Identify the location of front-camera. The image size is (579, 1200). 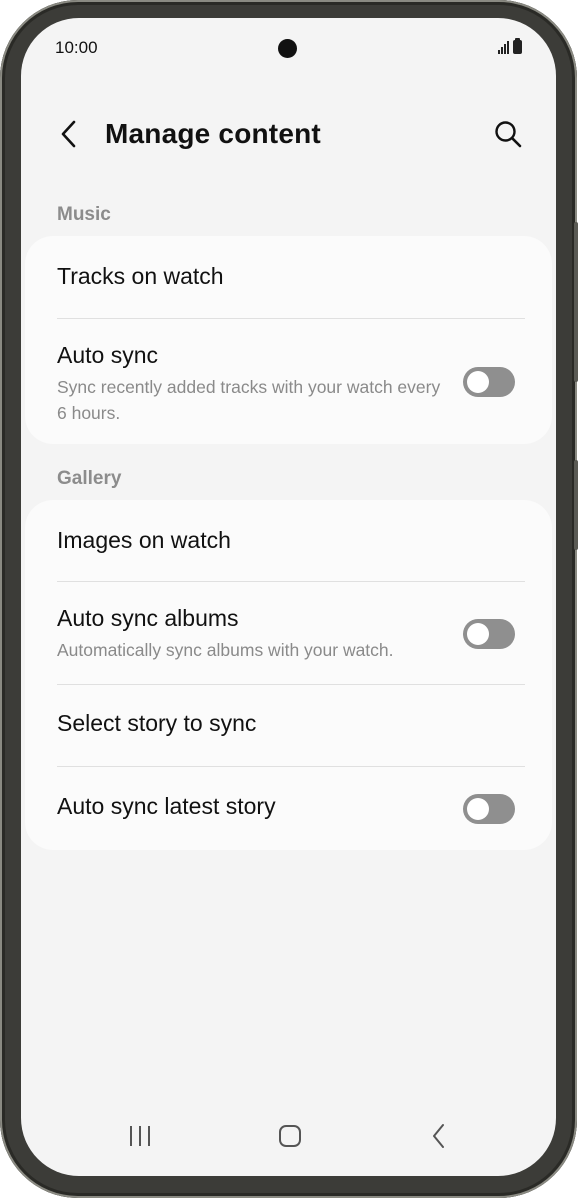
(287, 48).